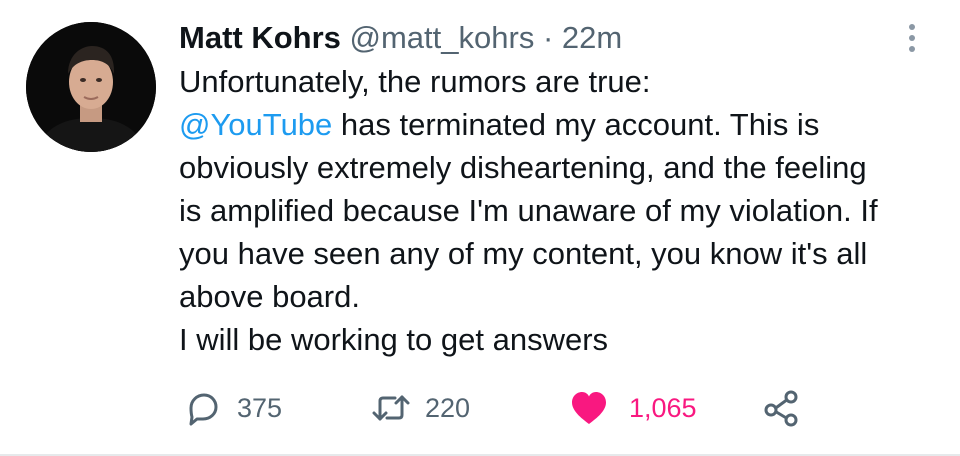  I want to click on heart-icon, so click(589, 408).